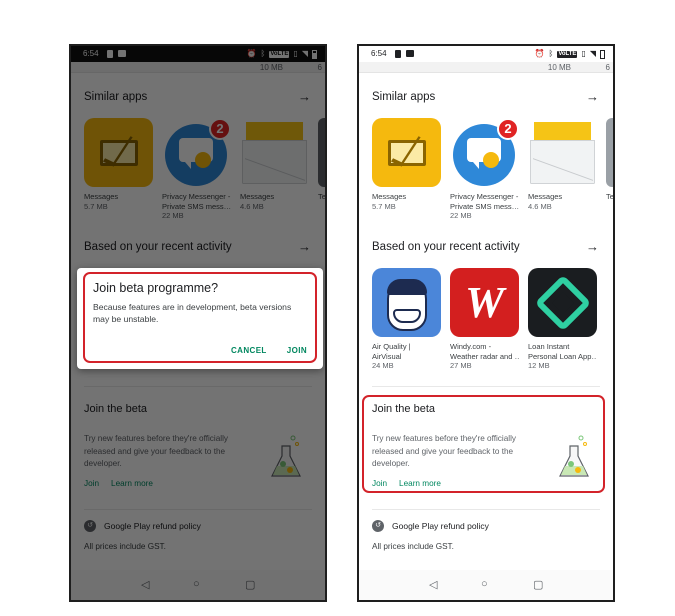  What do you see at coordinates (446, 247) in the screenshot?
I see `recent-activity-title: Based on your recent activity` at bounding box center [446, 247].